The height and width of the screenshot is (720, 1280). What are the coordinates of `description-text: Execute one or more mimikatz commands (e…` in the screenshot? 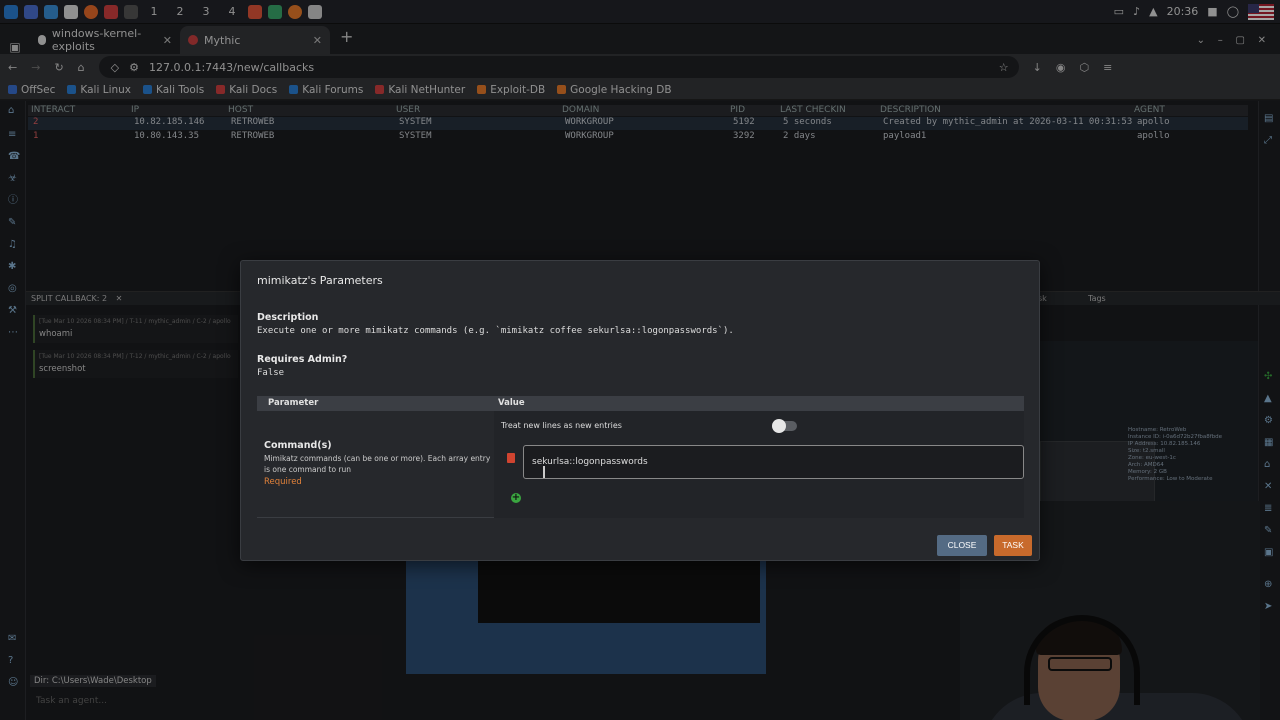 It's located at (495, 331).